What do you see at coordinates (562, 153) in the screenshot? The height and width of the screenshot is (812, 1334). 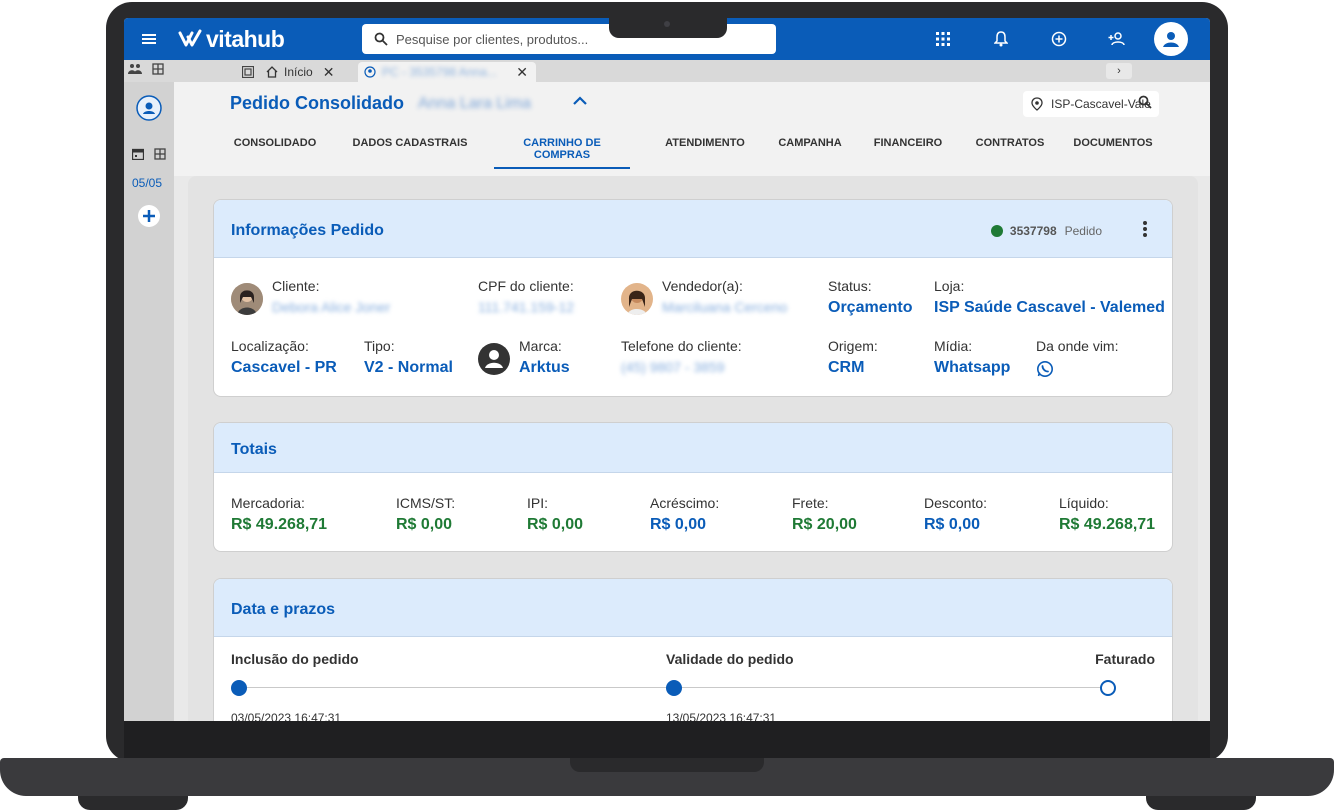 I see `tab-carrinho-de-compras: CARRINHO DE COMPRAS` at bounding box center [562, 153].